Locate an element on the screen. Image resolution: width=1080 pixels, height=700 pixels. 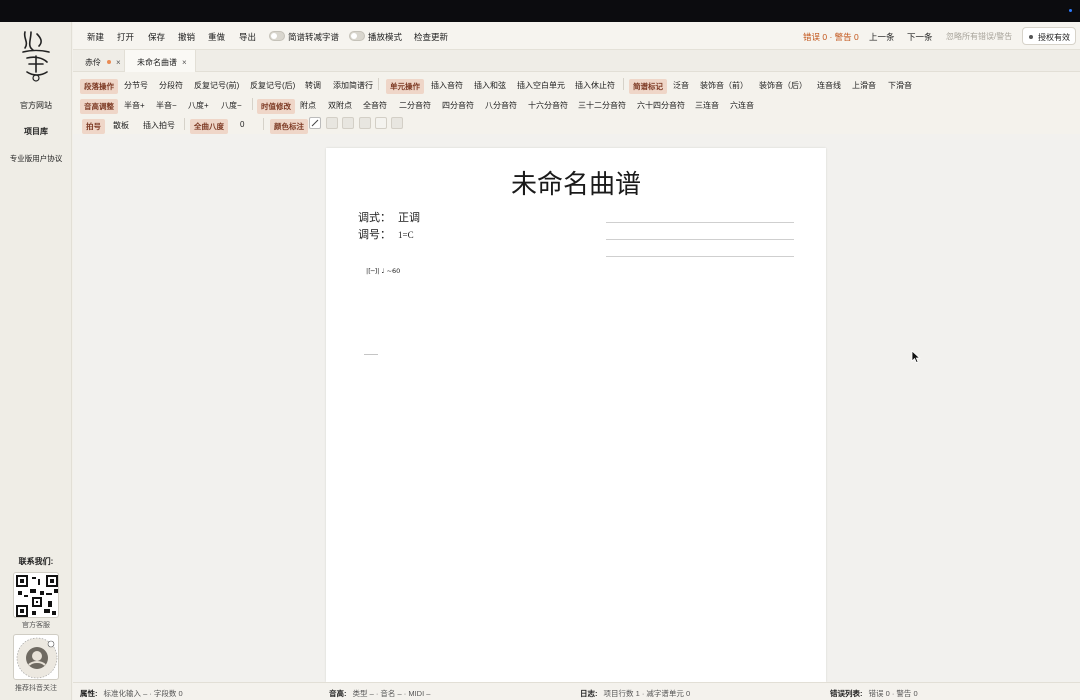
line-end-marker is located at coordinates (371, 354).